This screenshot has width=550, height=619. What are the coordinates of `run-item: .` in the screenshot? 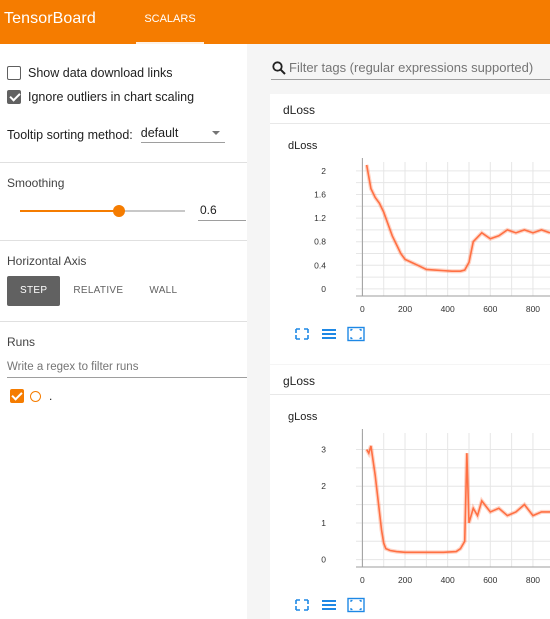 It's located at (31, 396).